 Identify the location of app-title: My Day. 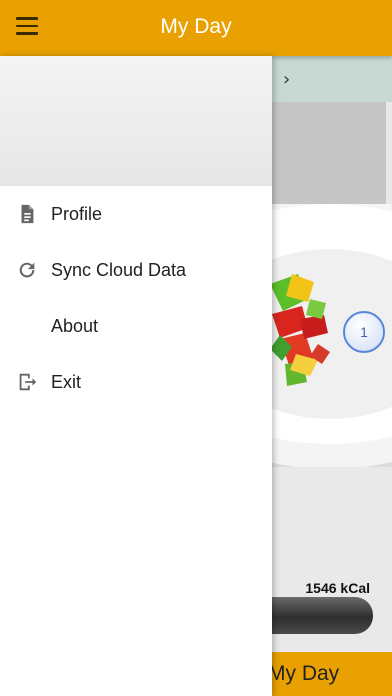
(196, 26).